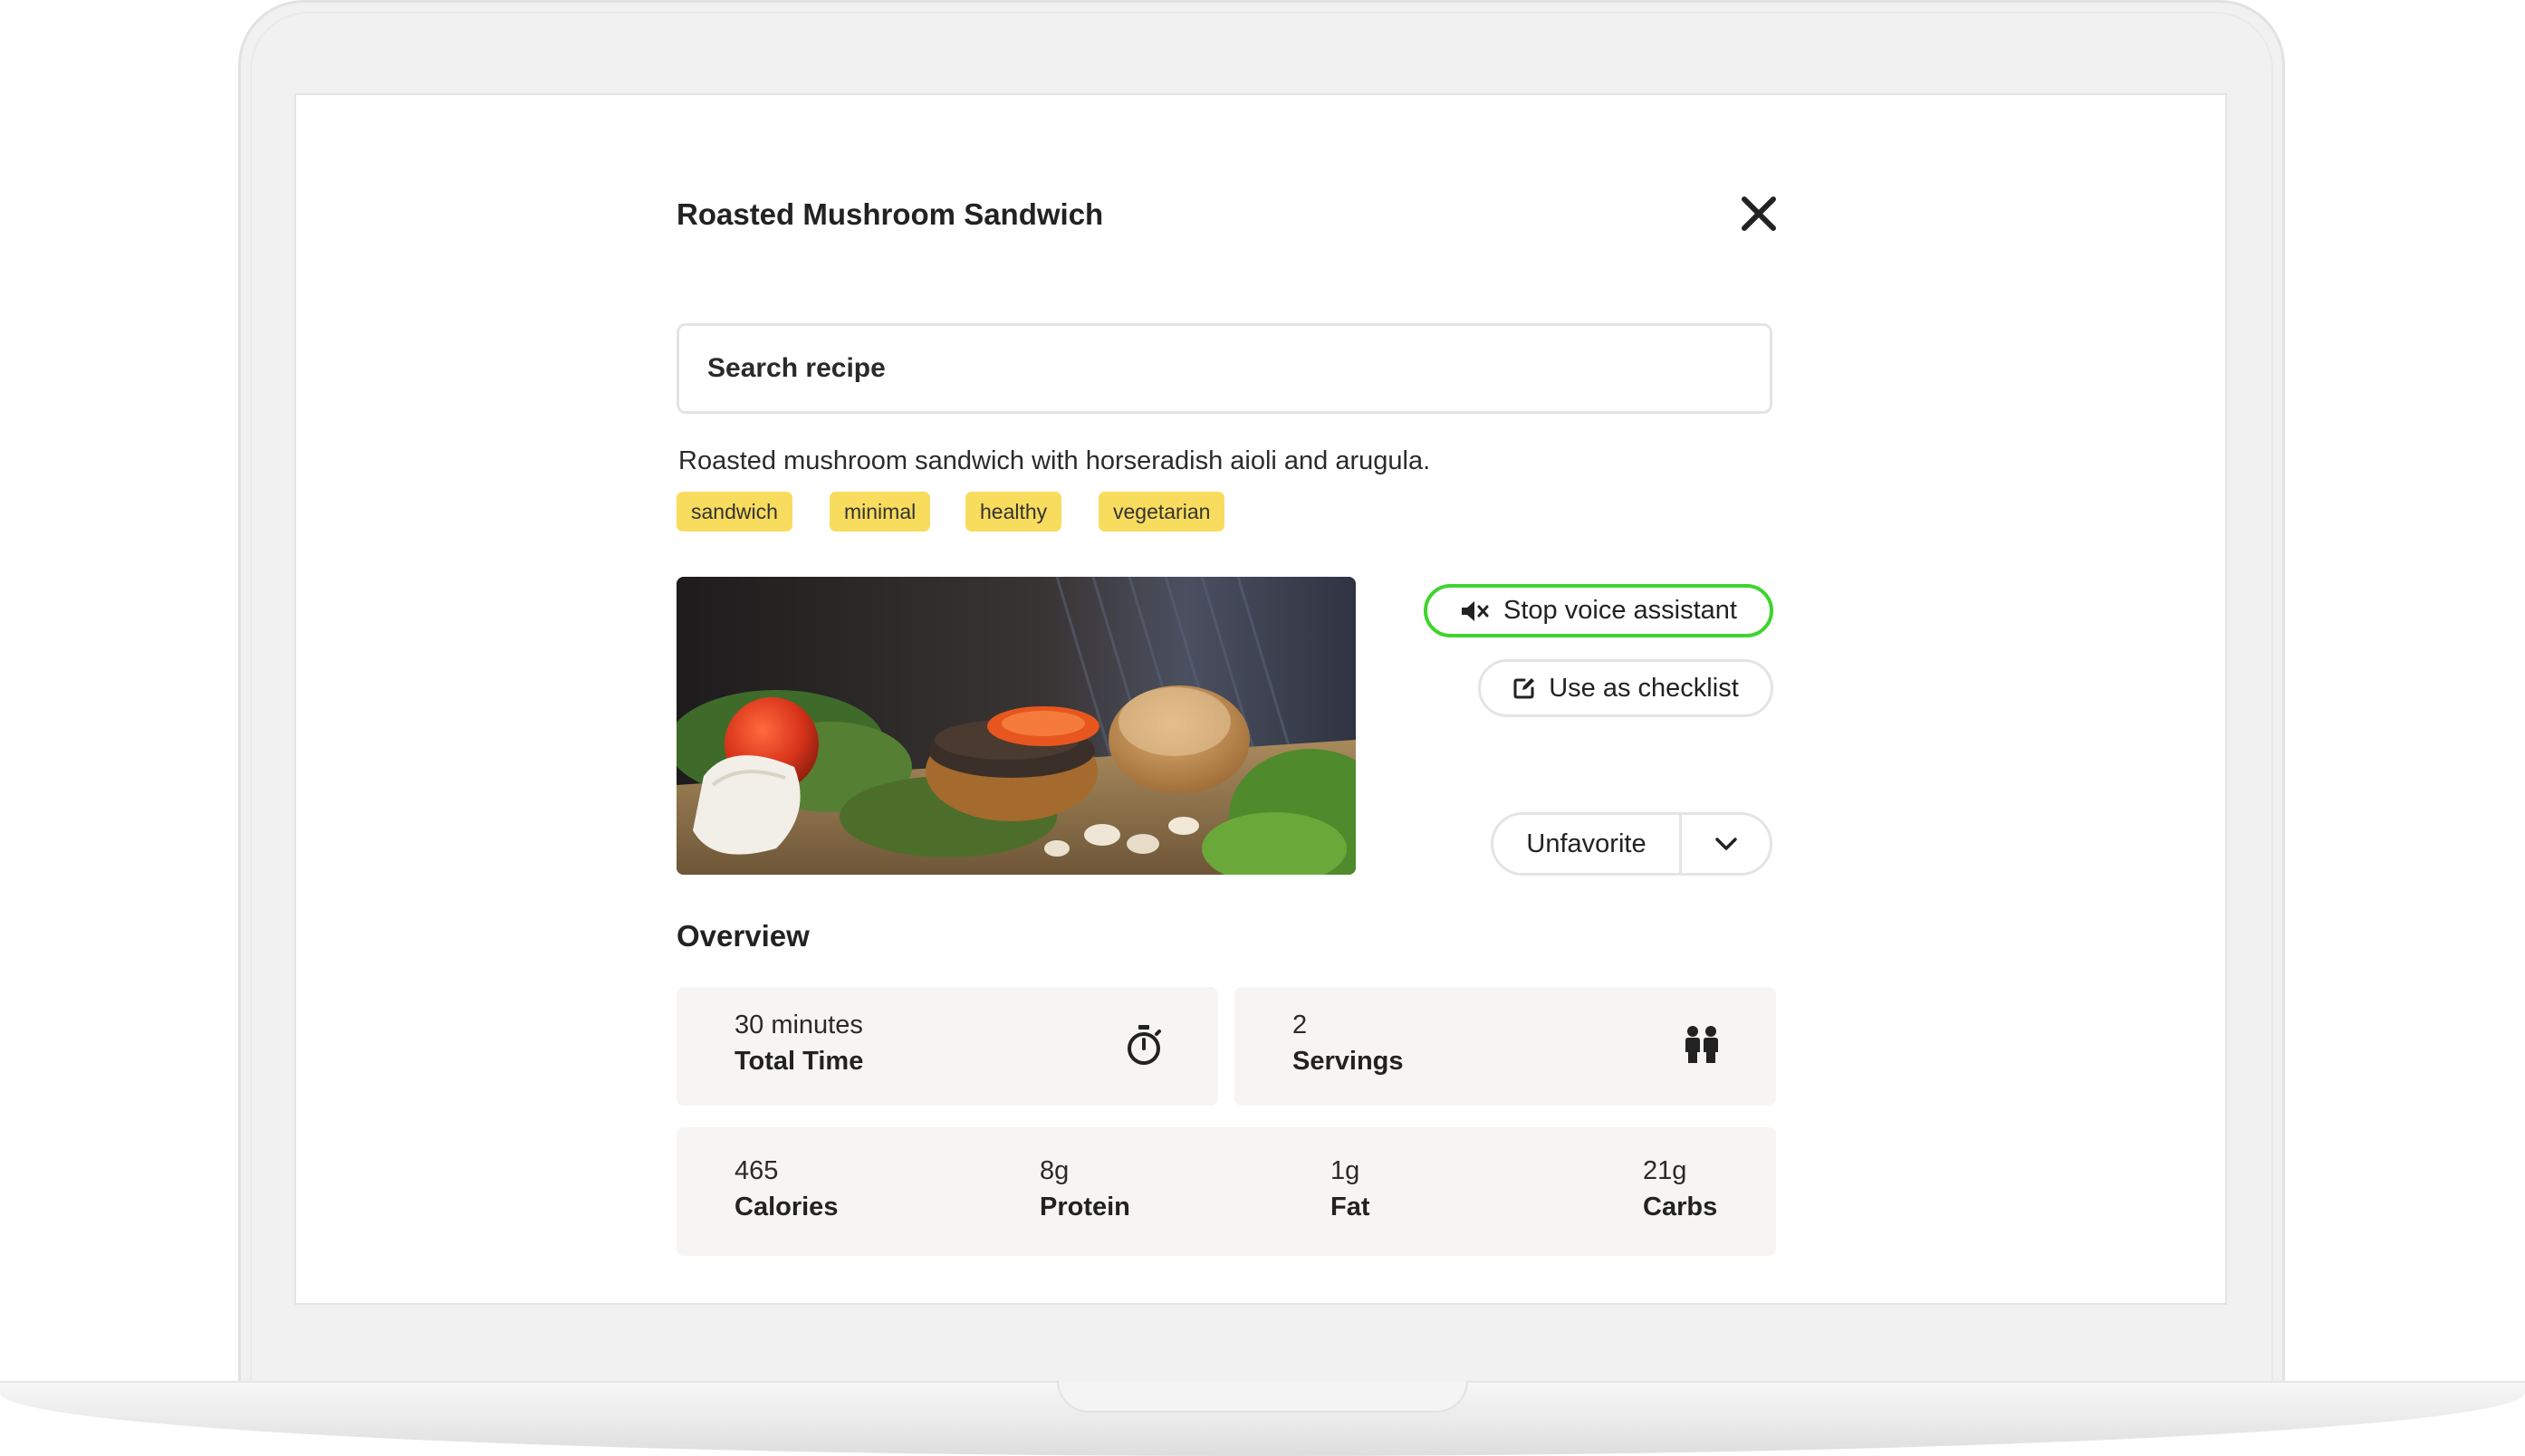  What do you see at coordinates (1620, 610) in the screenshot?
I see `stop-voice-assistant-label: Stop voice assistant` at bounding box center [1620, 610].